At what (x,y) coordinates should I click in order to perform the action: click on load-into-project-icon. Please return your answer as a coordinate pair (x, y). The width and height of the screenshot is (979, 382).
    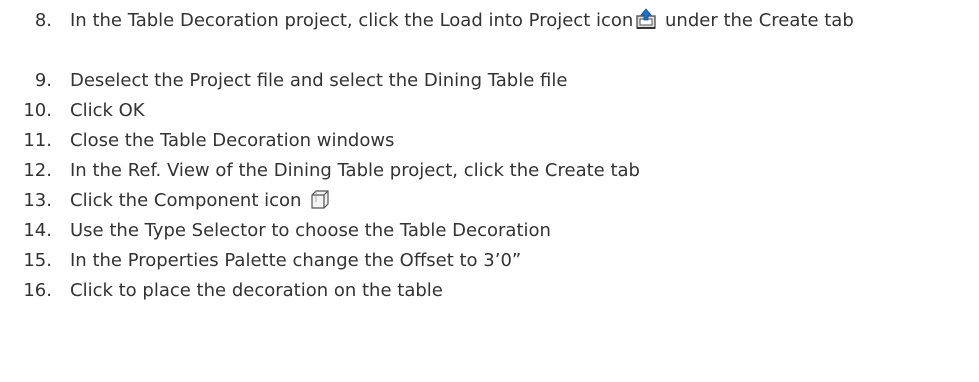
    Looking at the image, I should click on (646, 24).